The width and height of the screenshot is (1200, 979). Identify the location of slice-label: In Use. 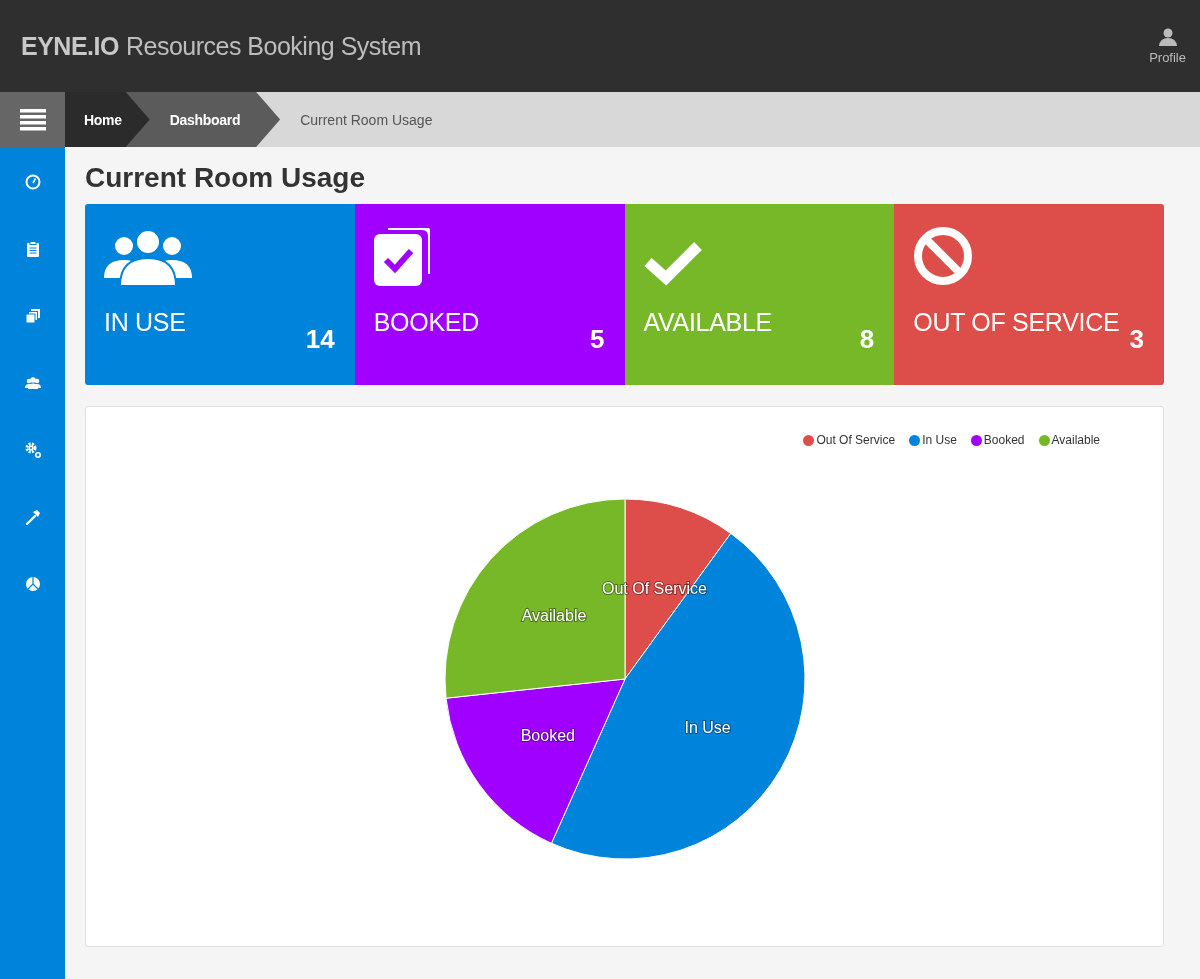
(707, 727).